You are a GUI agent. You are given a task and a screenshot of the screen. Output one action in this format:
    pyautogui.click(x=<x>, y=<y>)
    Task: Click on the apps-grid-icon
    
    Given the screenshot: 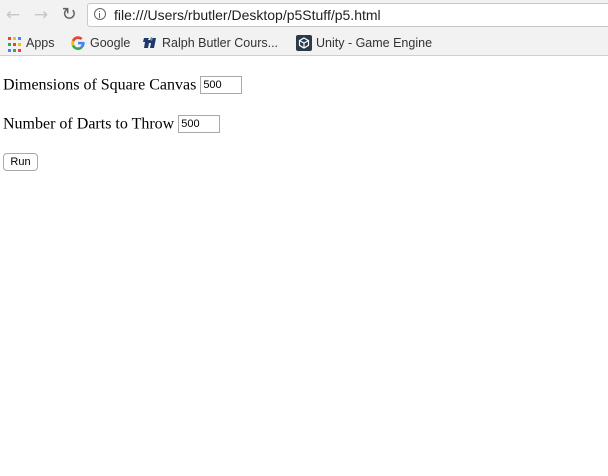 What is the action you would take?
    pyautogui.click(x=15, y=44)
    